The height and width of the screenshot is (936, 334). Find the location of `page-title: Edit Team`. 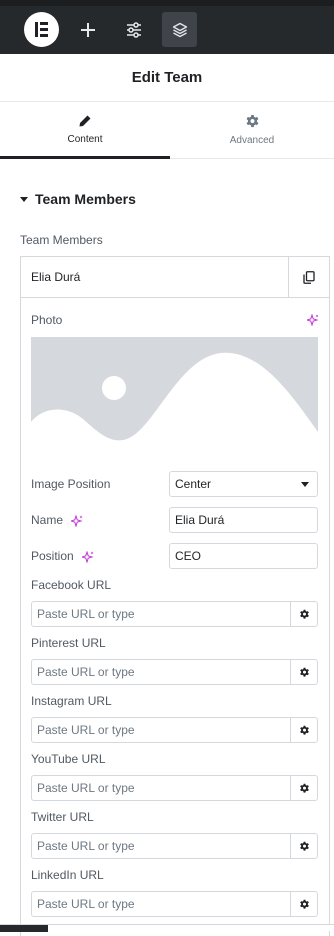

page-title: Edit Team is located at coordinates (167, 77).